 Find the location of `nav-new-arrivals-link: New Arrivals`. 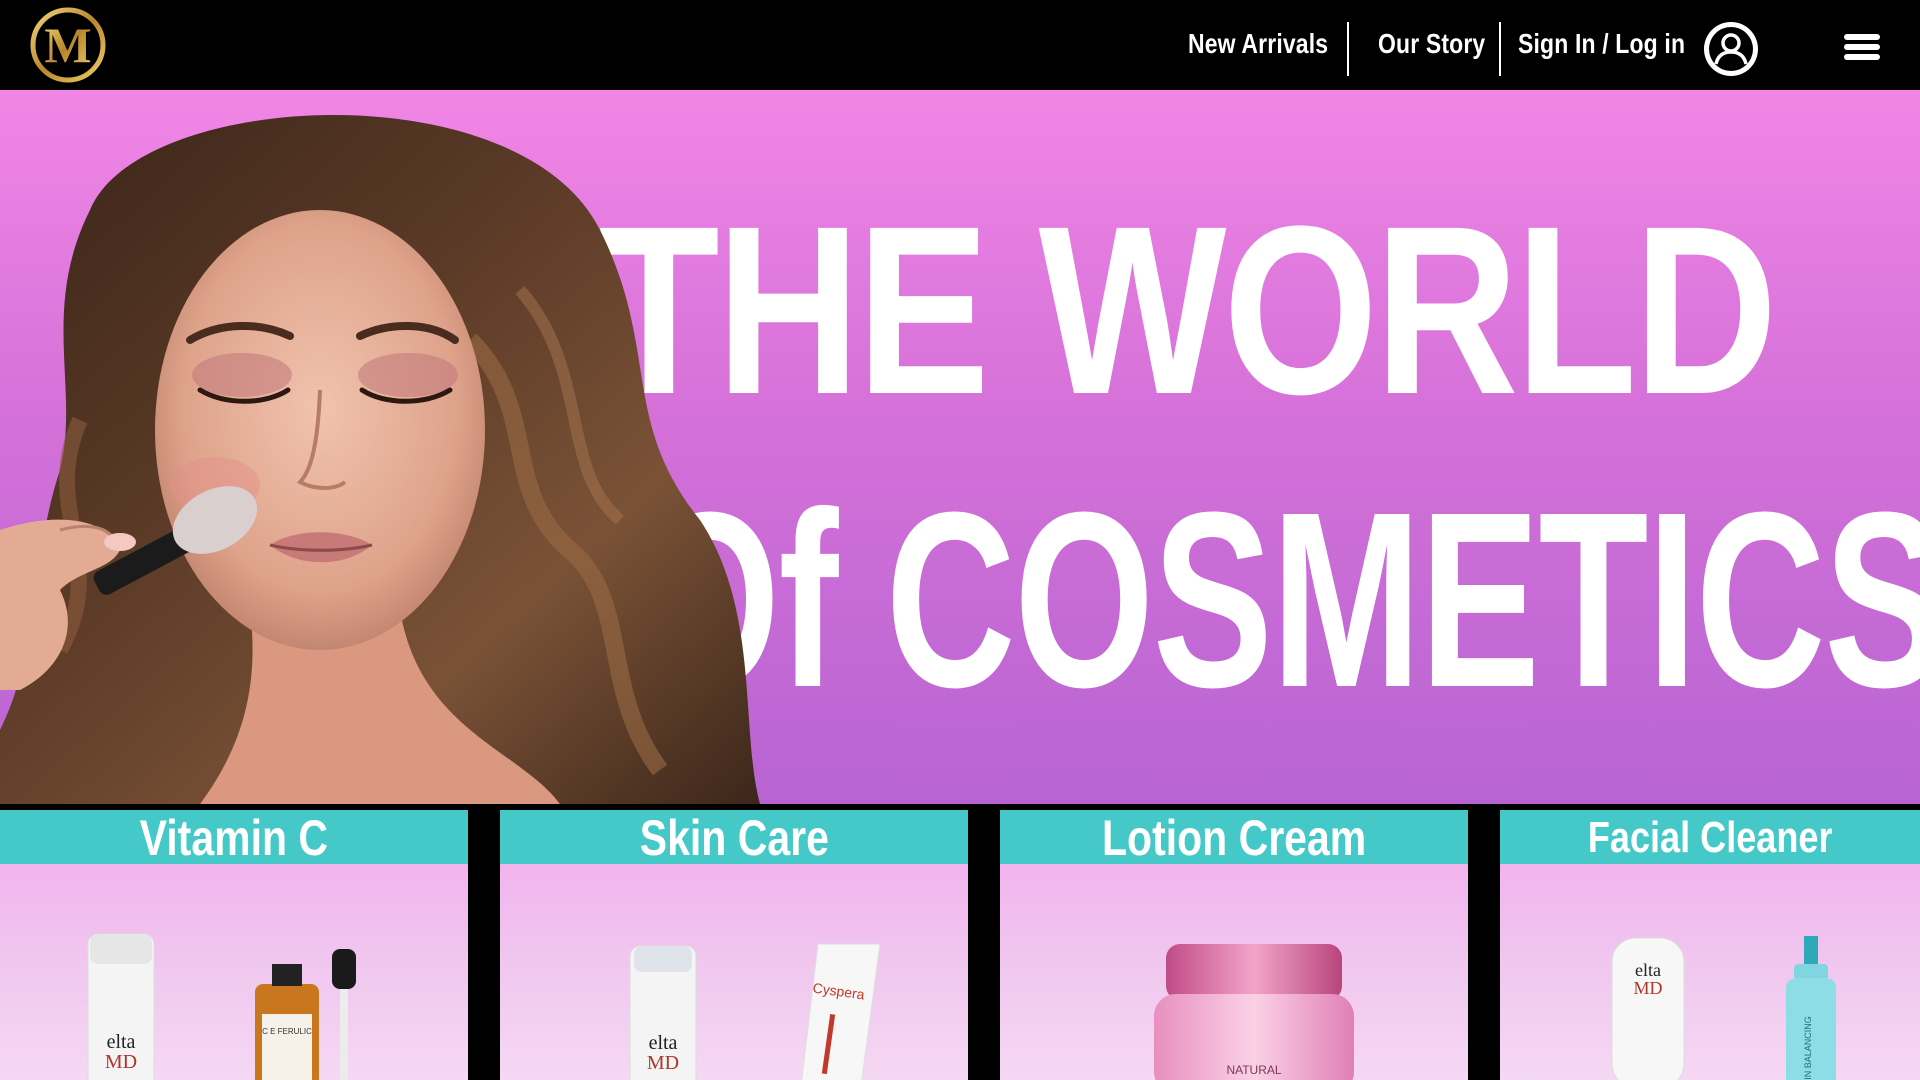

nav-new-arrivals-link: New Arrivals is located at coordinates (1258, 44).